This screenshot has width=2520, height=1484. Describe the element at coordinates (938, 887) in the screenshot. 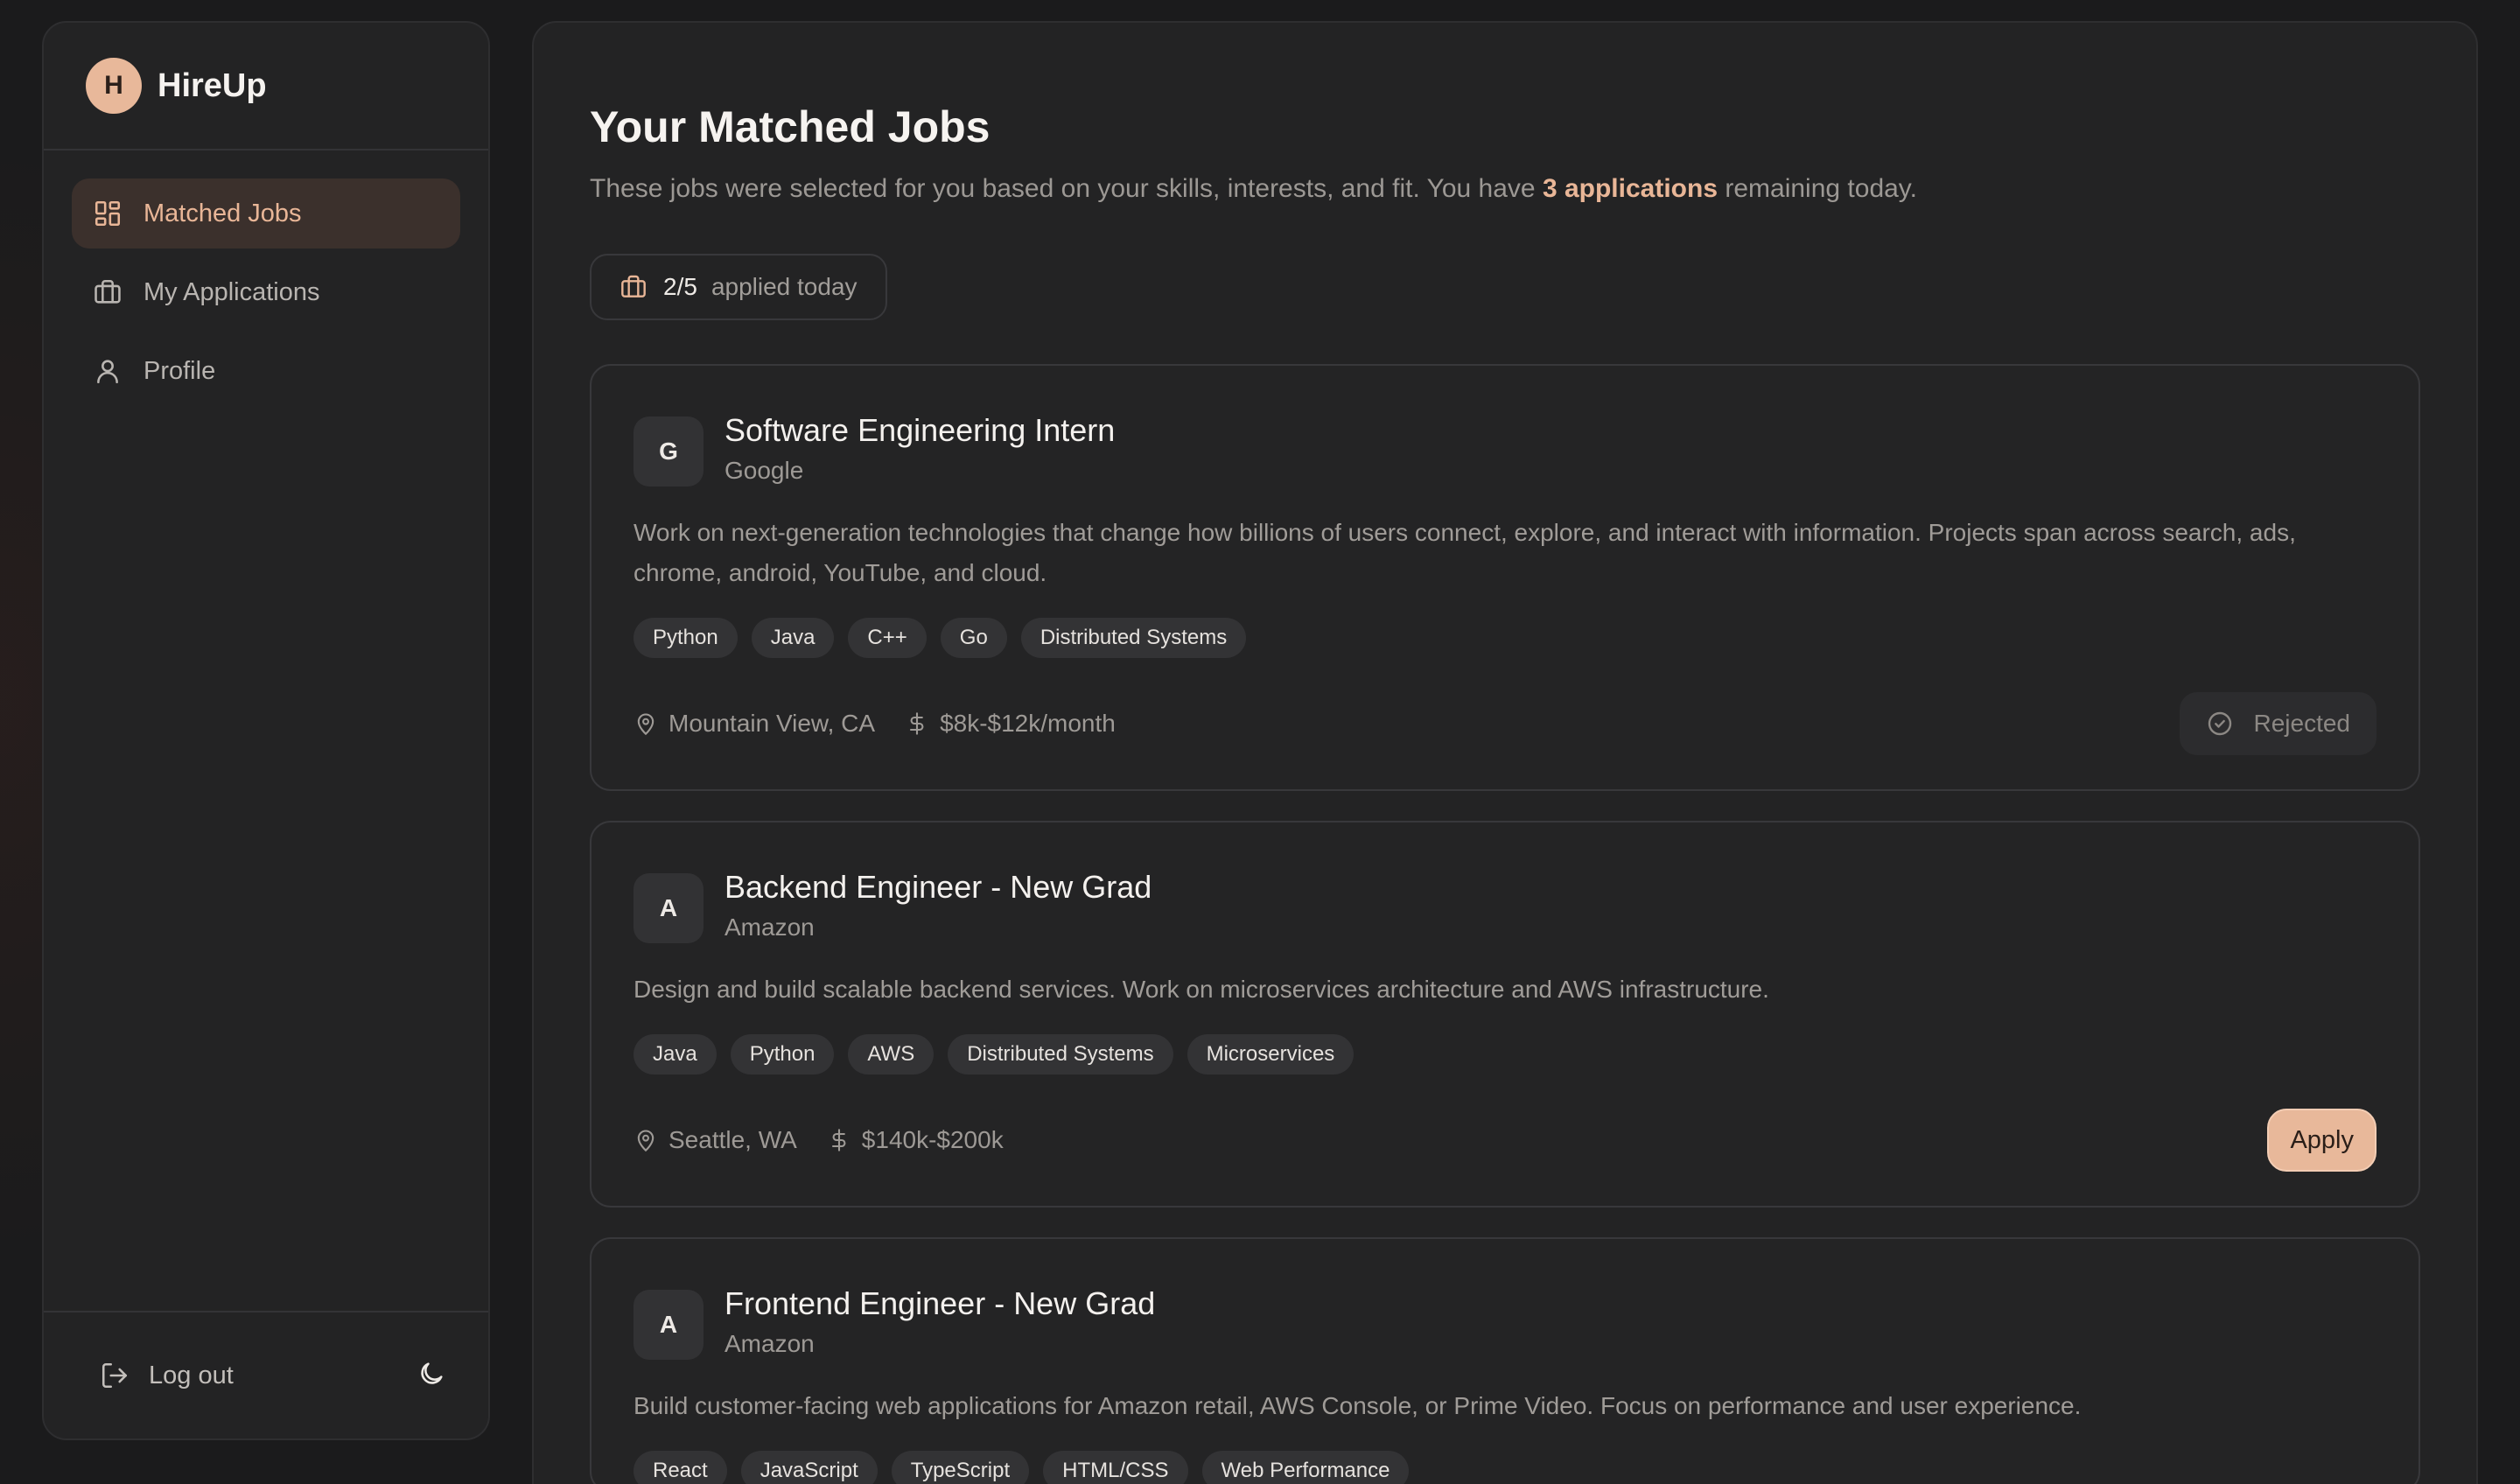

I see `job-title: Backend Engineer - New Grad` at that location.